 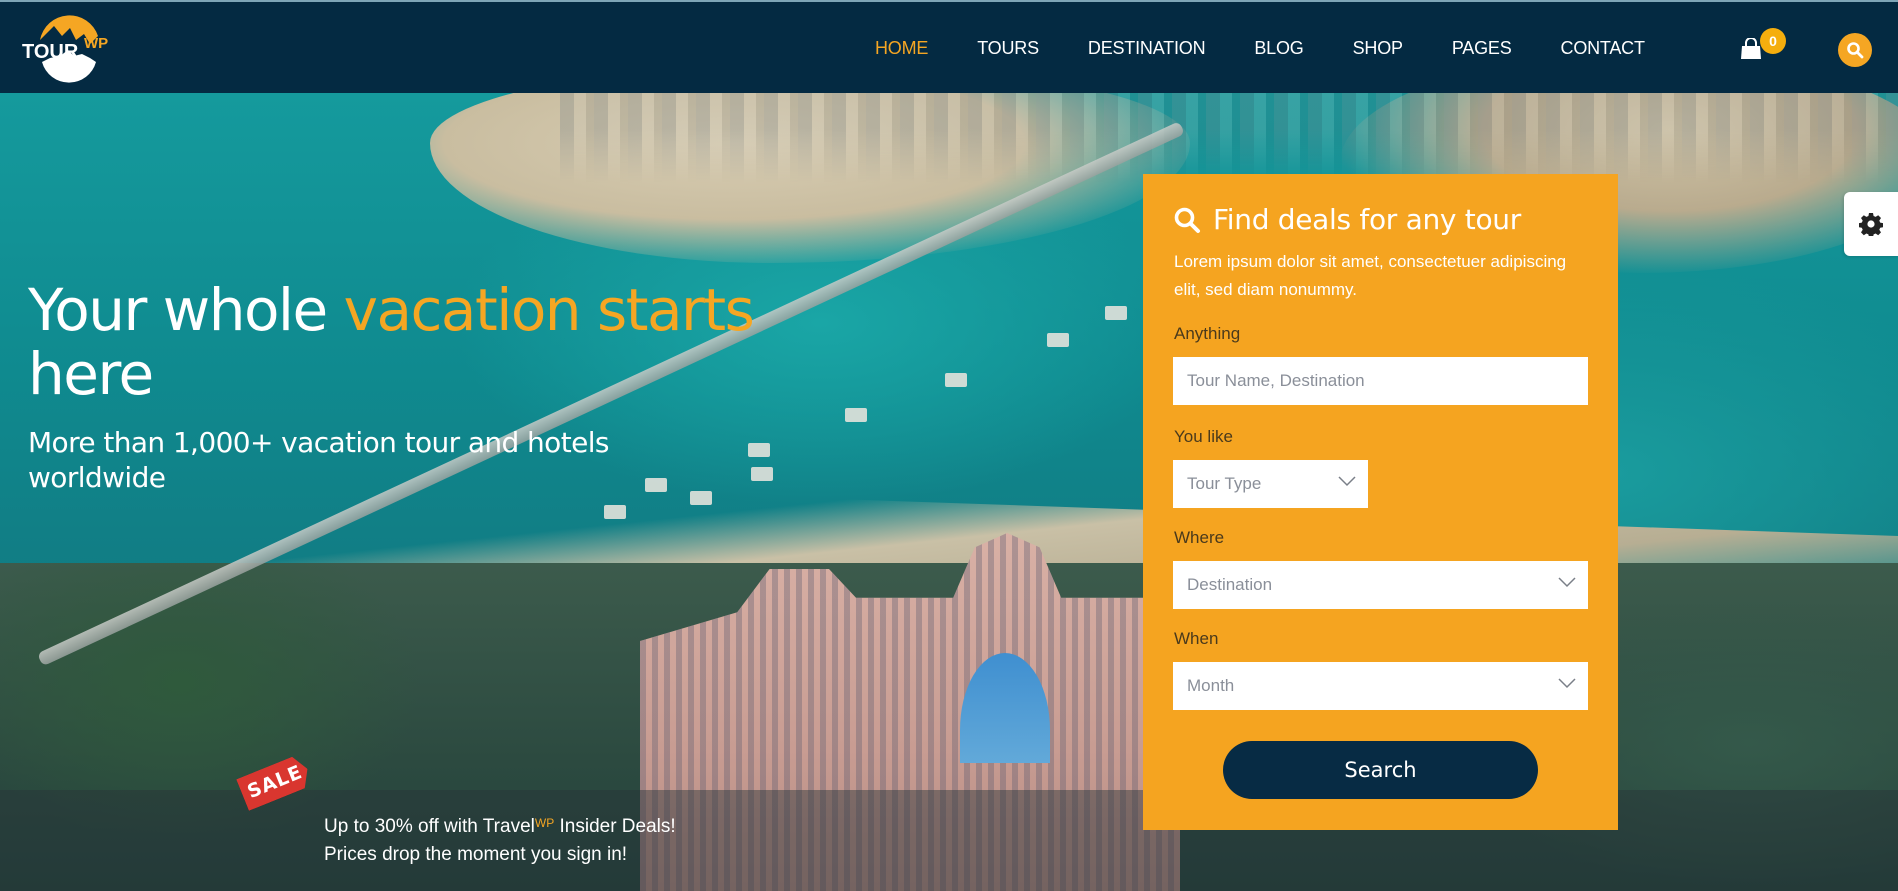 I want to click on promo-line1-post: Insider Deals!, so click(x=615, y=826).